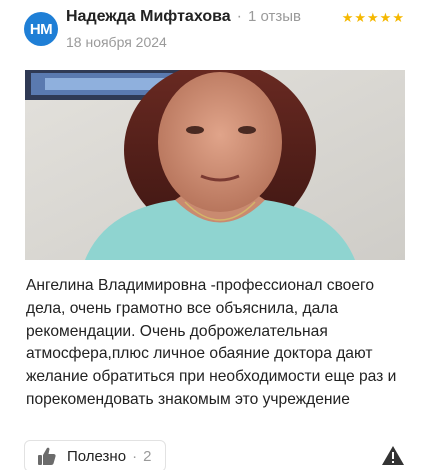  What do you see at coordinates (41, 29) in the screenshot?
I see `avatar: НМ` at bounding box center [41, 29].